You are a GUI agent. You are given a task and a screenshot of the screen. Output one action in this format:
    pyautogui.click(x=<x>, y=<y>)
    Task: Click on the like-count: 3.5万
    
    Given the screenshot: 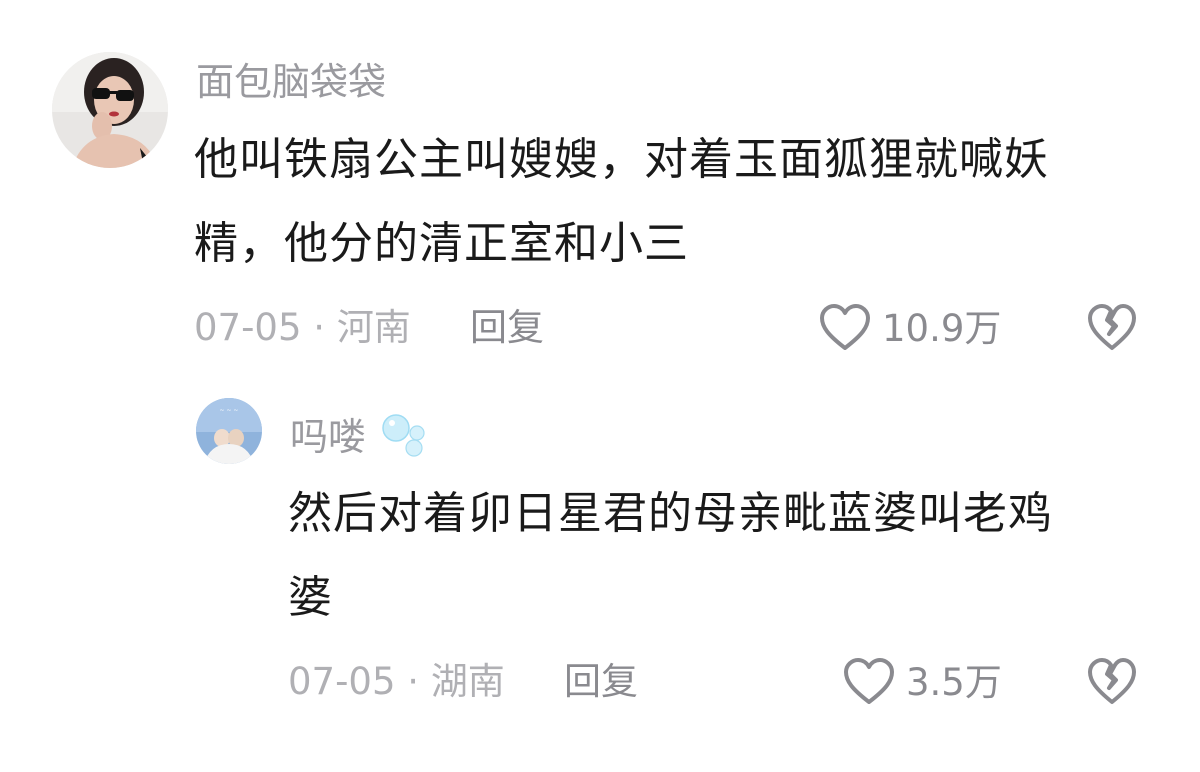 What is the action you would take?
    pyautogui.click(x=954, y=682)
    